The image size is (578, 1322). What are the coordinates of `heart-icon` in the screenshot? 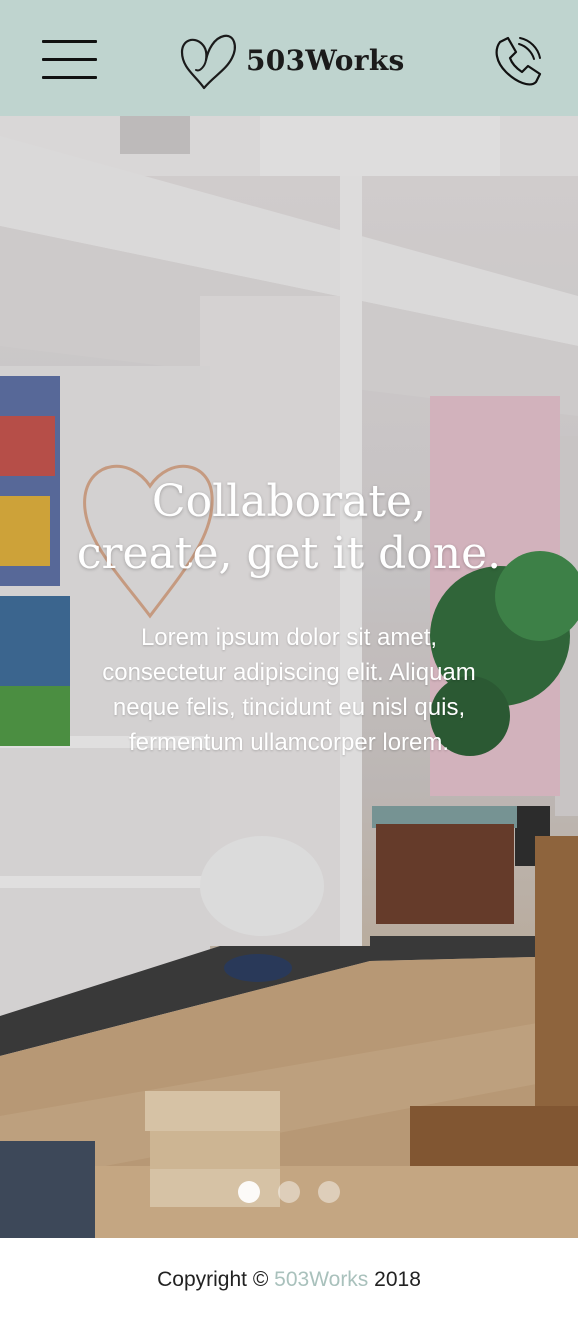 It's located at (208, 62).